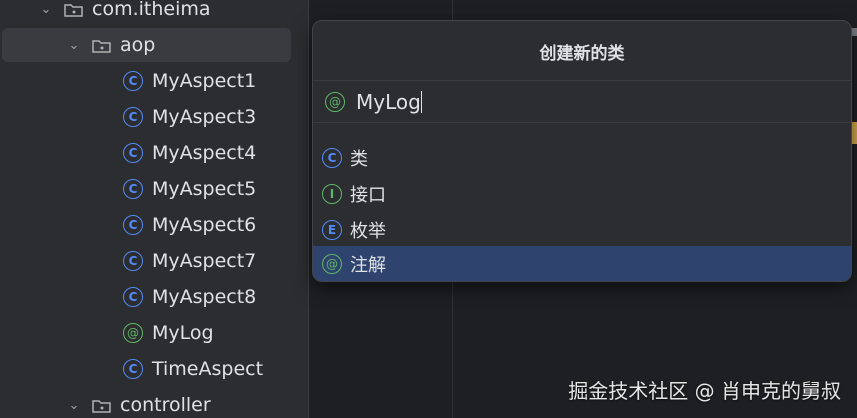  Describe the element at coordinates (204, 153) in the screenshot. I see `tree-item-label: MyAspect4` at that location.